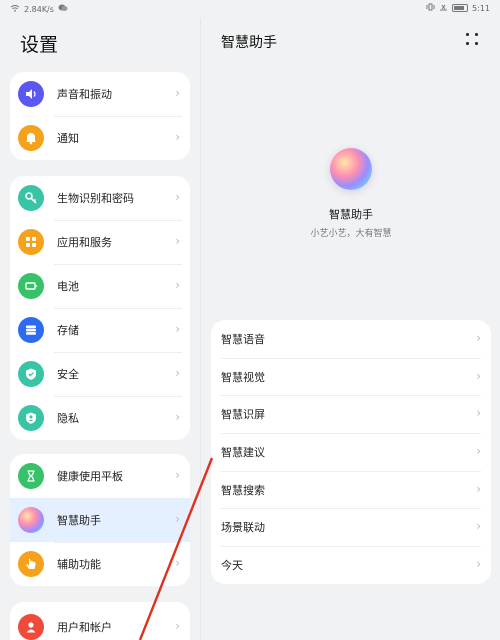  I want to click on more-options-icon, so click(473, 40).